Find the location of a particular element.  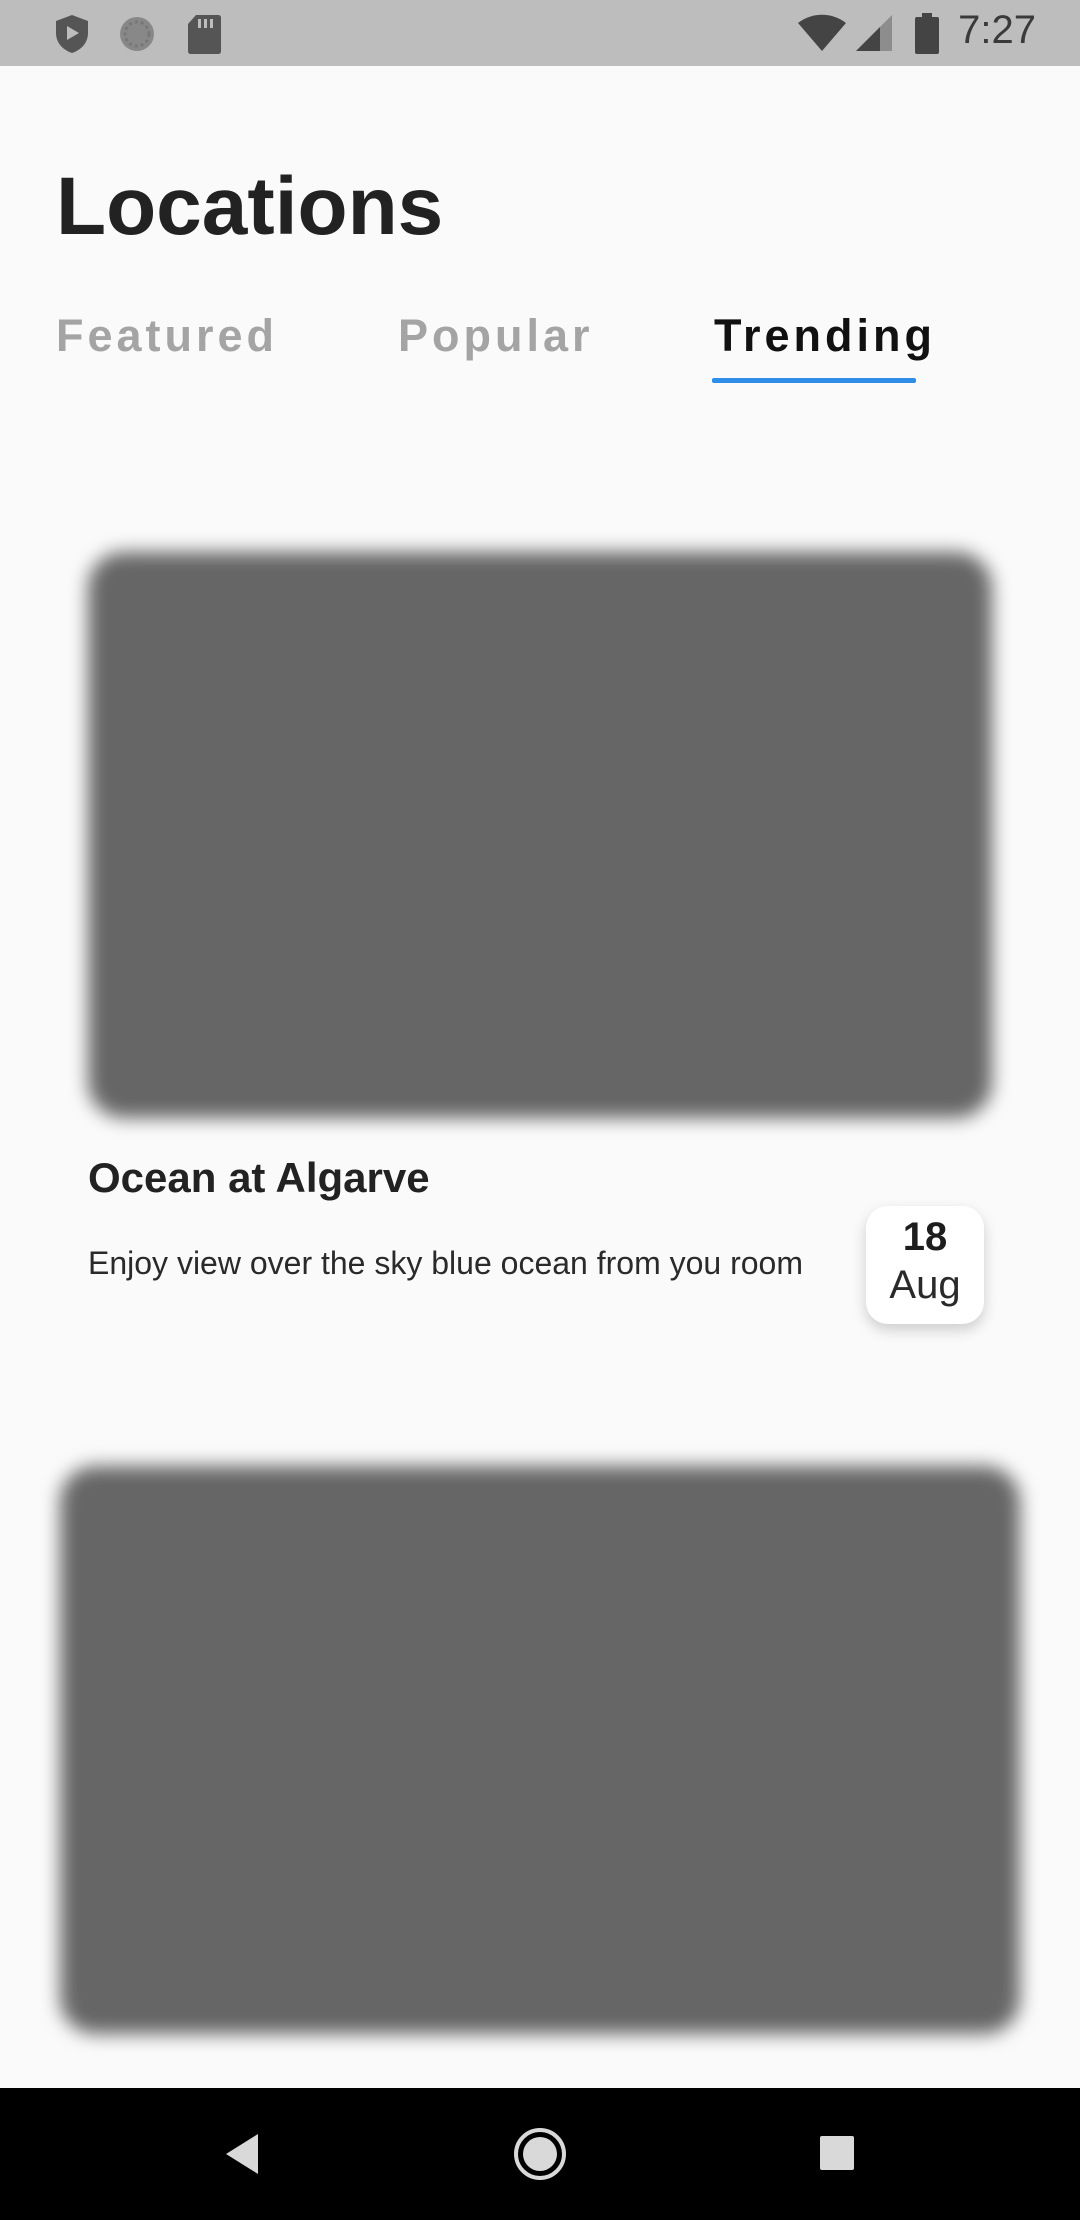

tab-bar: Featured Popular Trending is located at coordinates (540, 350).